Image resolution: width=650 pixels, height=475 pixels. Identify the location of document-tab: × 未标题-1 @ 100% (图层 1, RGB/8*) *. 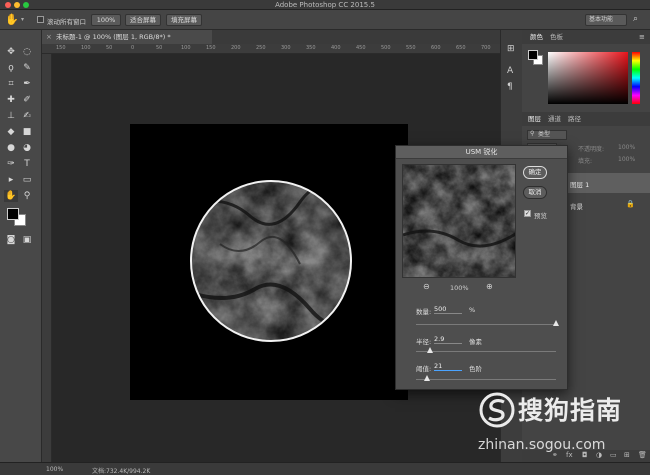
(127, 37).